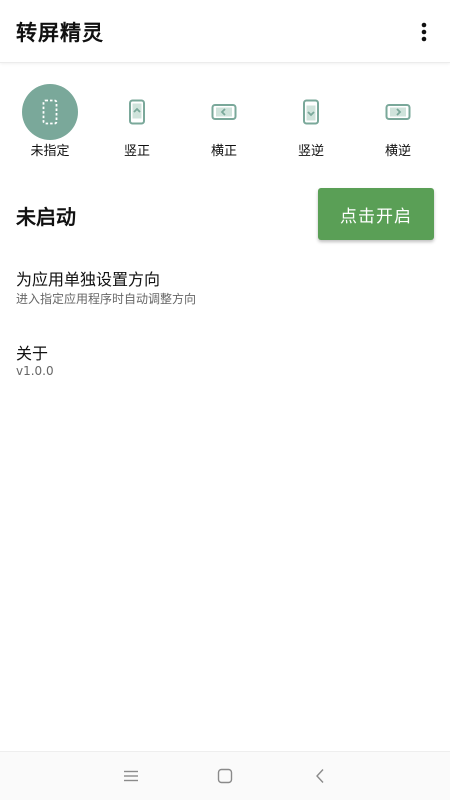  I want to click on service-status-text: 未启动, so click(46, 217).